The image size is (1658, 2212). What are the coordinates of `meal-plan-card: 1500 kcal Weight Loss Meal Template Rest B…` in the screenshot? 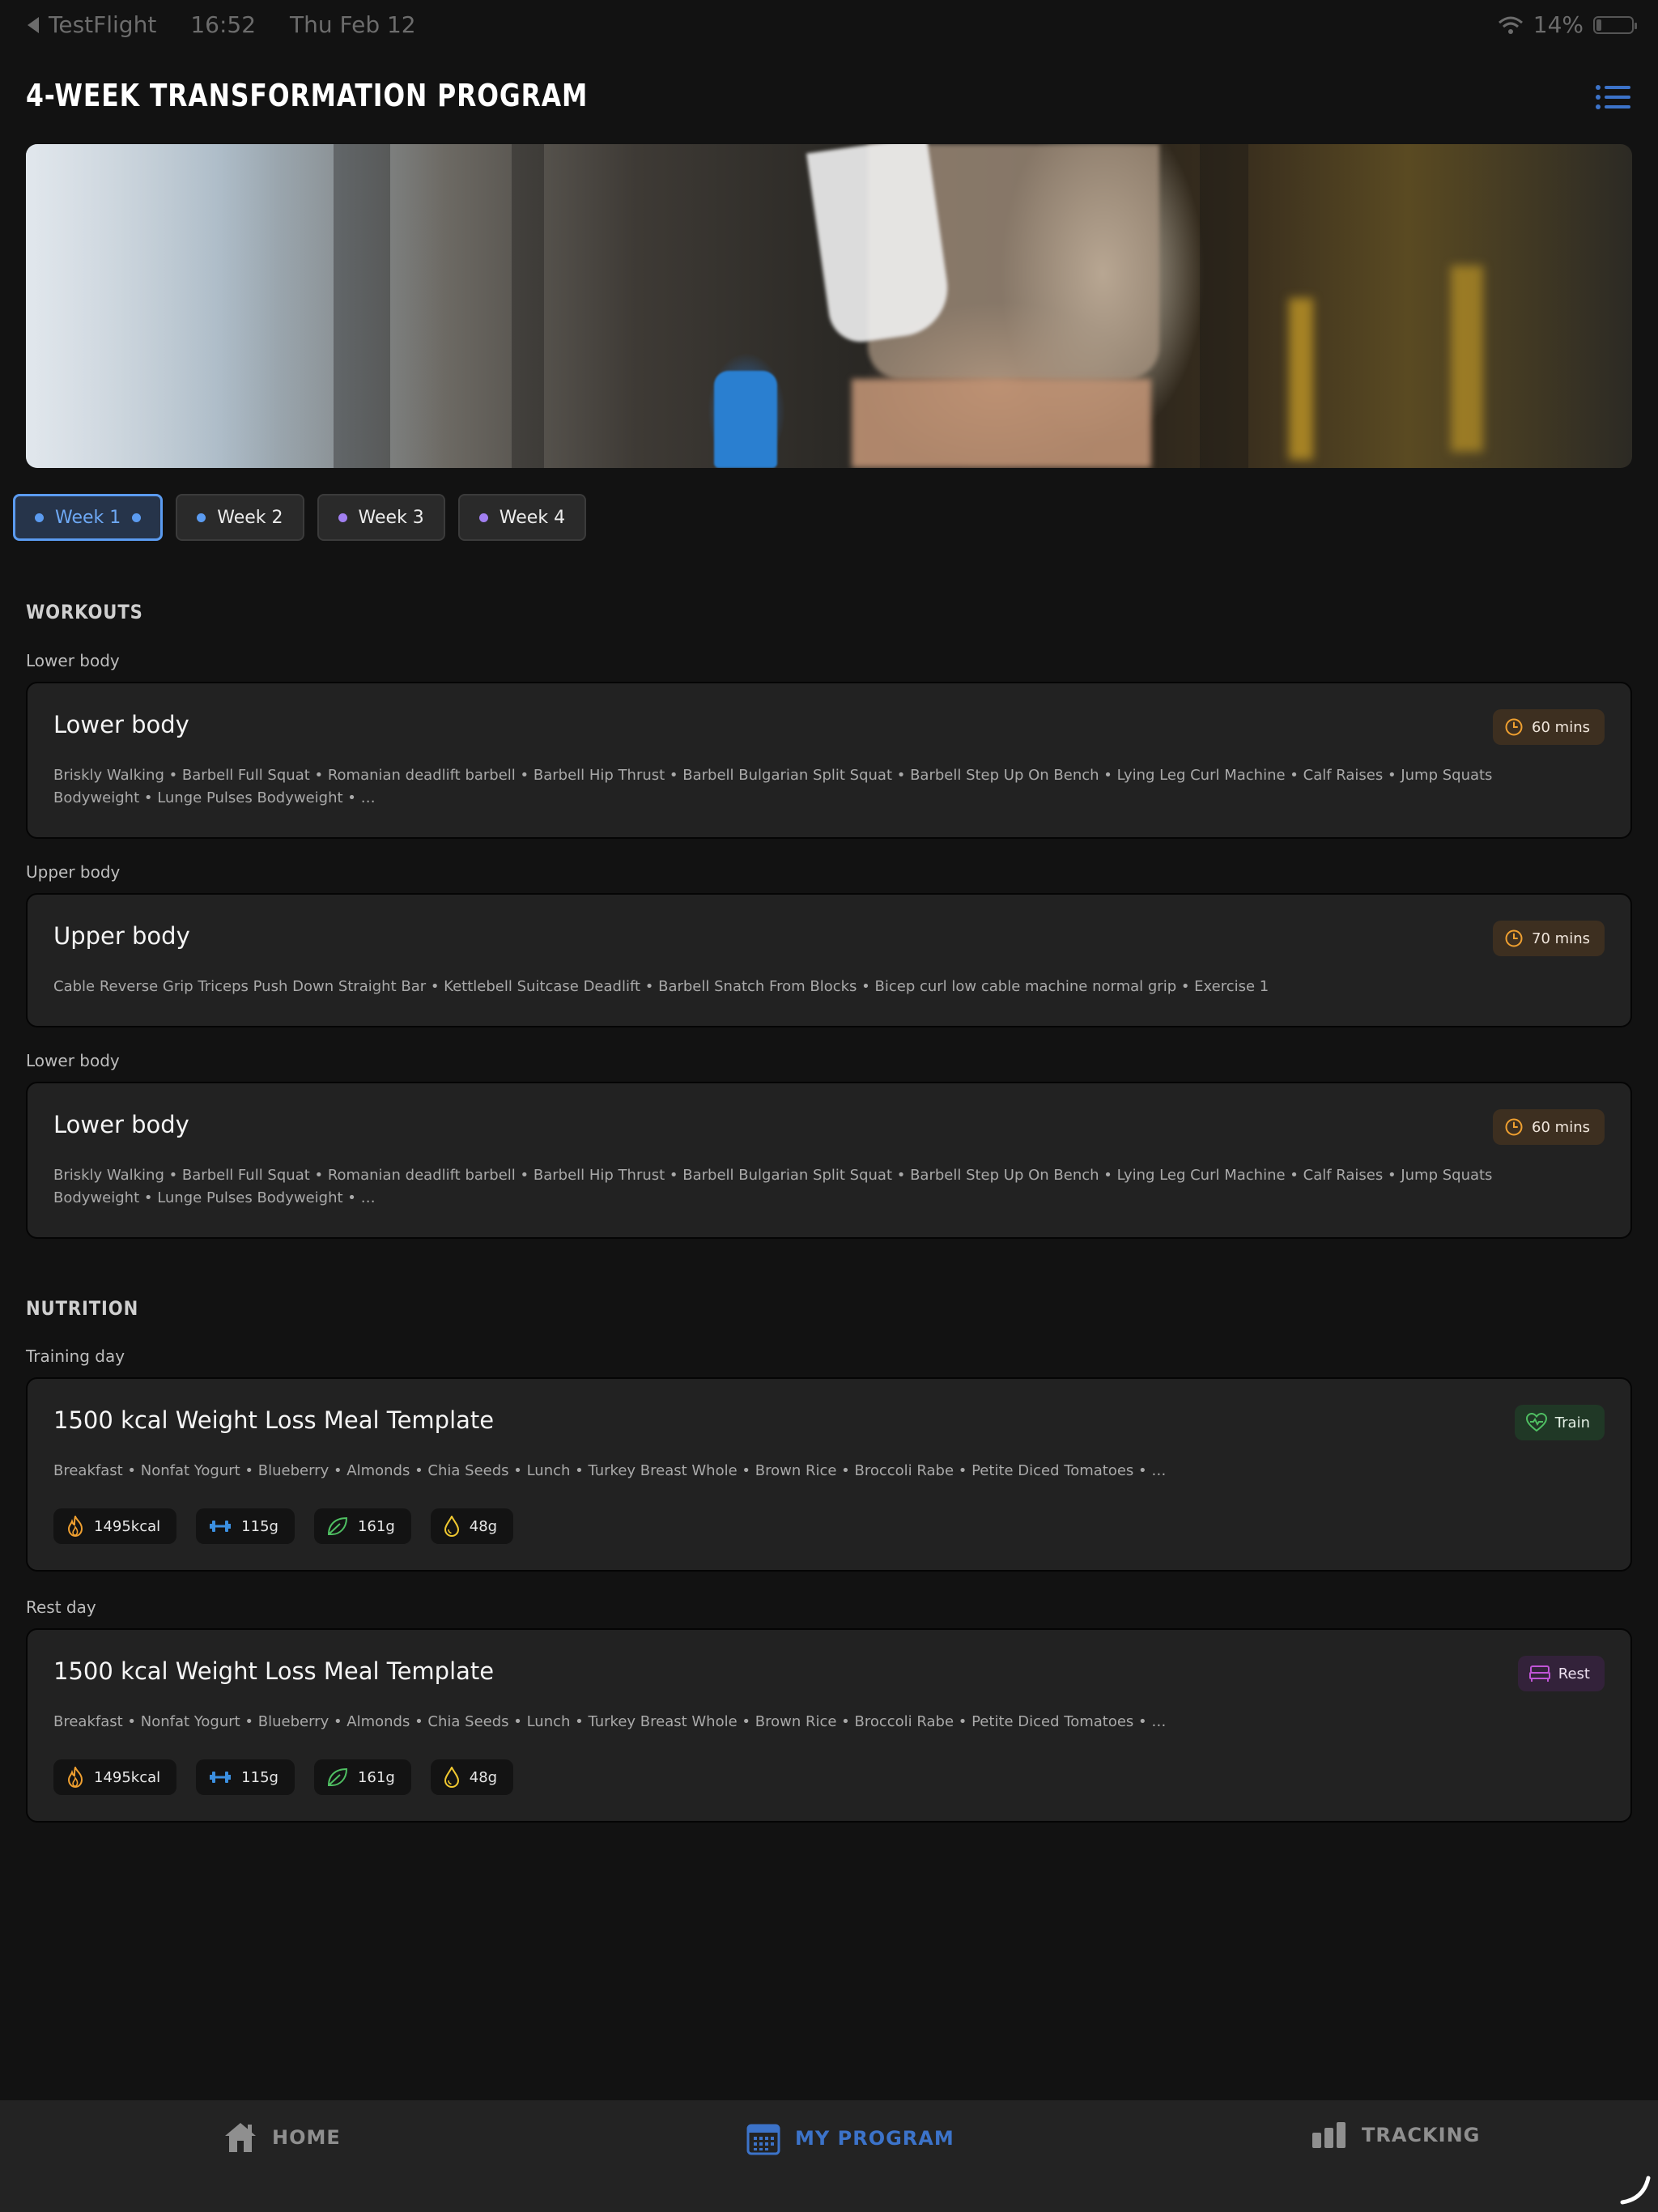 It's located at (829, 1726).